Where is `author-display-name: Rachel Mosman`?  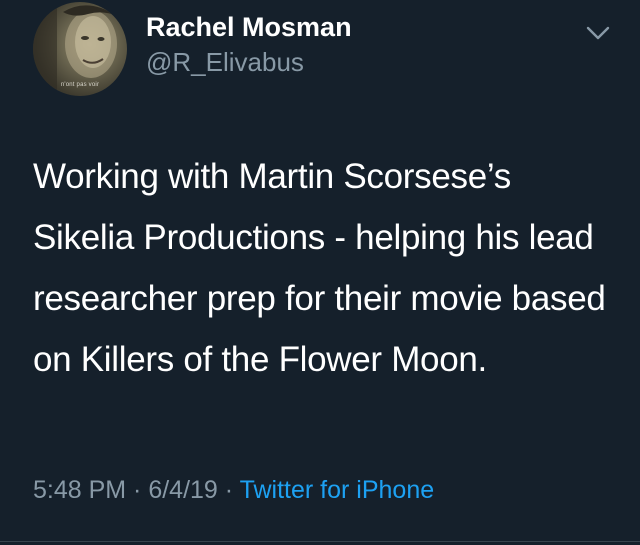
author-display-name: Rachel Mosman is located at coordinates (249, 27).